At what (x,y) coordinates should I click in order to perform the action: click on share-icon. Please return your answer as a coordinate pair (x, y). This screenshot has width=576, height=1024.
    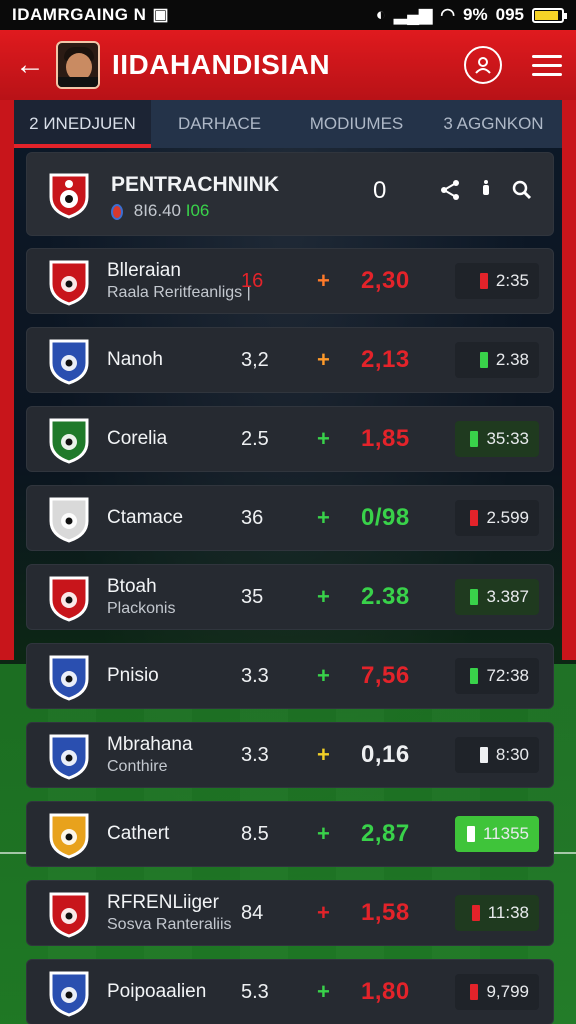
    Looking at the image, I should click on (450, 192).